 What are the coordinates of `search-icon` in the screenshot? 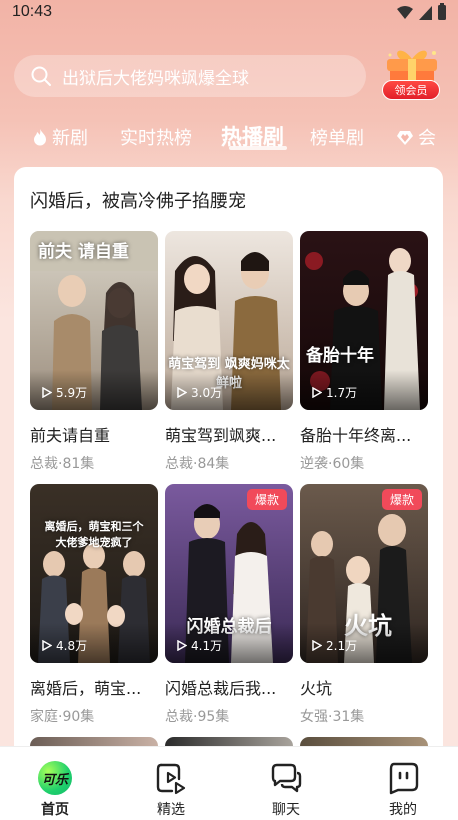 It's located at (41, 76).